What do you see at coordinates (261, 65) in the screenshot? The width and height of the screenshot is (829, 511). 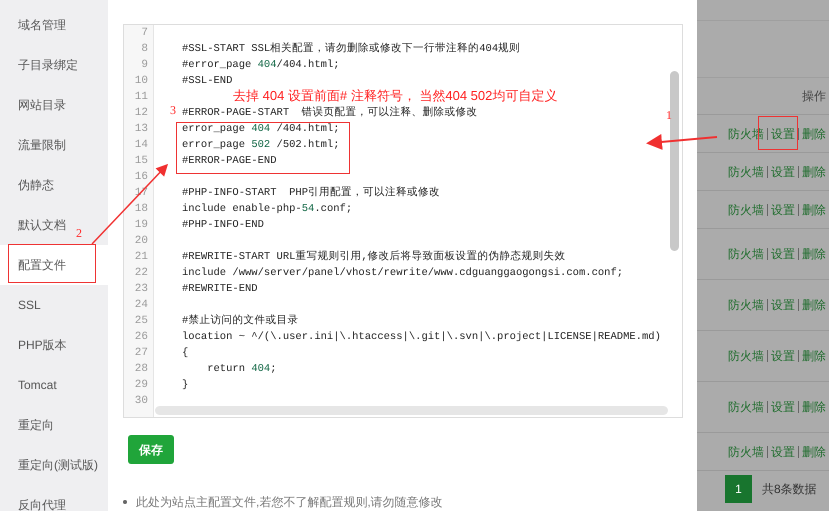 I see `code-line: #error_page 404/404.html;` at bounding box center [261, 65].